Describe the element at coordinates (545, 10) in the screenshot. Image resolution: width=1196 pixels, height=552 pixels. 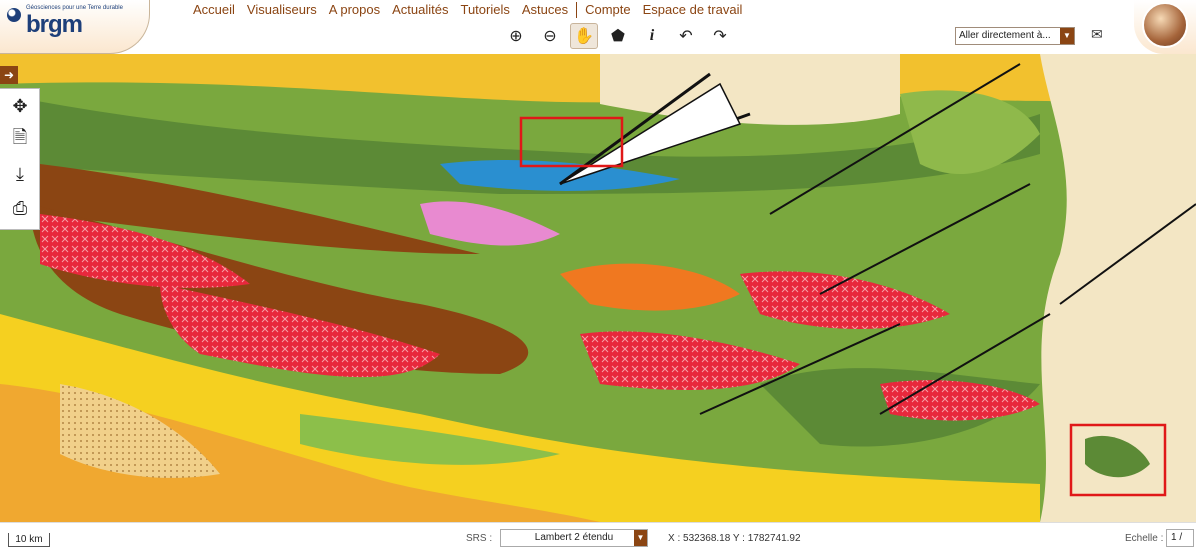
I see `nav-astuces: Astuces` at that location.